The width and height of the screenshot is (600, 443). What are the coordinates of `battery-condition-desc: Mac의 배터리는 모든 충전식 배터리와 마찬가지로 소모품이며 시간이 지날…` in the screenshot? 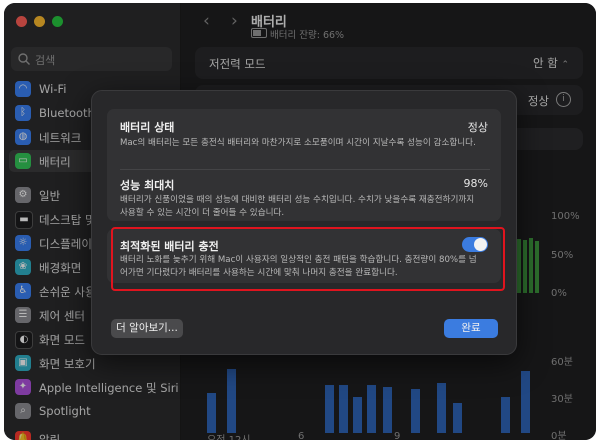 It's located at (298, 143).